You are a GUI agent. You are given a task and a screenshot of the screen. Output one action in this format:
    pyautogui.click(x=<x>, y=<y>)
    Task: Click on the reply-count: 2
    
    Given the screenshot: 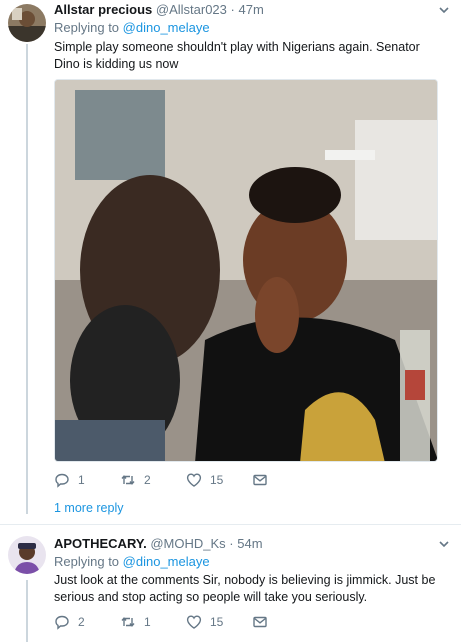 What is the action you would take?
    pyautogui.click(x=81, y=622)
    